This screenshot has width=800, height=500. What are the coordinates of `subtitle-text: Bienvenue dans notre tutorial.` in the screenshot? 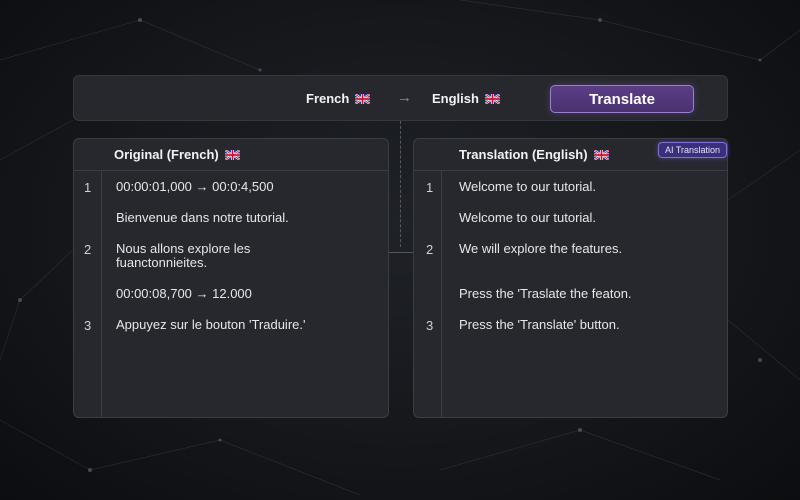 It's located at (247, 218).